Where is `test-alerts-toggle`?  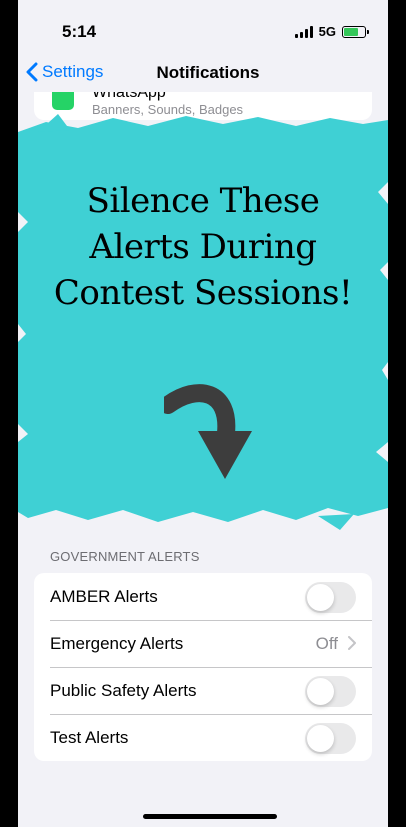
test-alerts-toggle is located at coordinates (330, 738).